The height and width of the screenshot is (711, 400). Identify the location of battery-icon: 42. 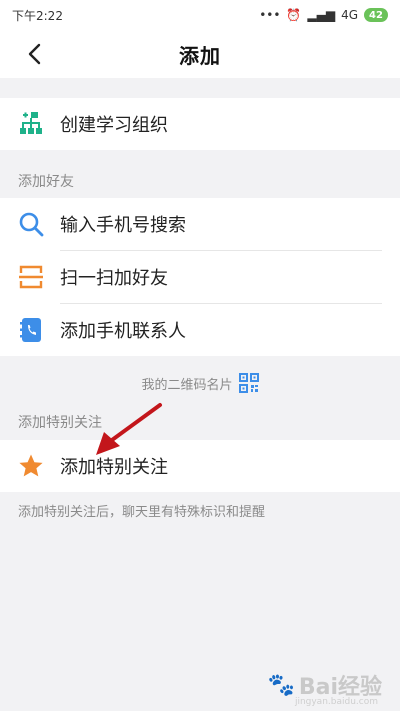
(376, 15).